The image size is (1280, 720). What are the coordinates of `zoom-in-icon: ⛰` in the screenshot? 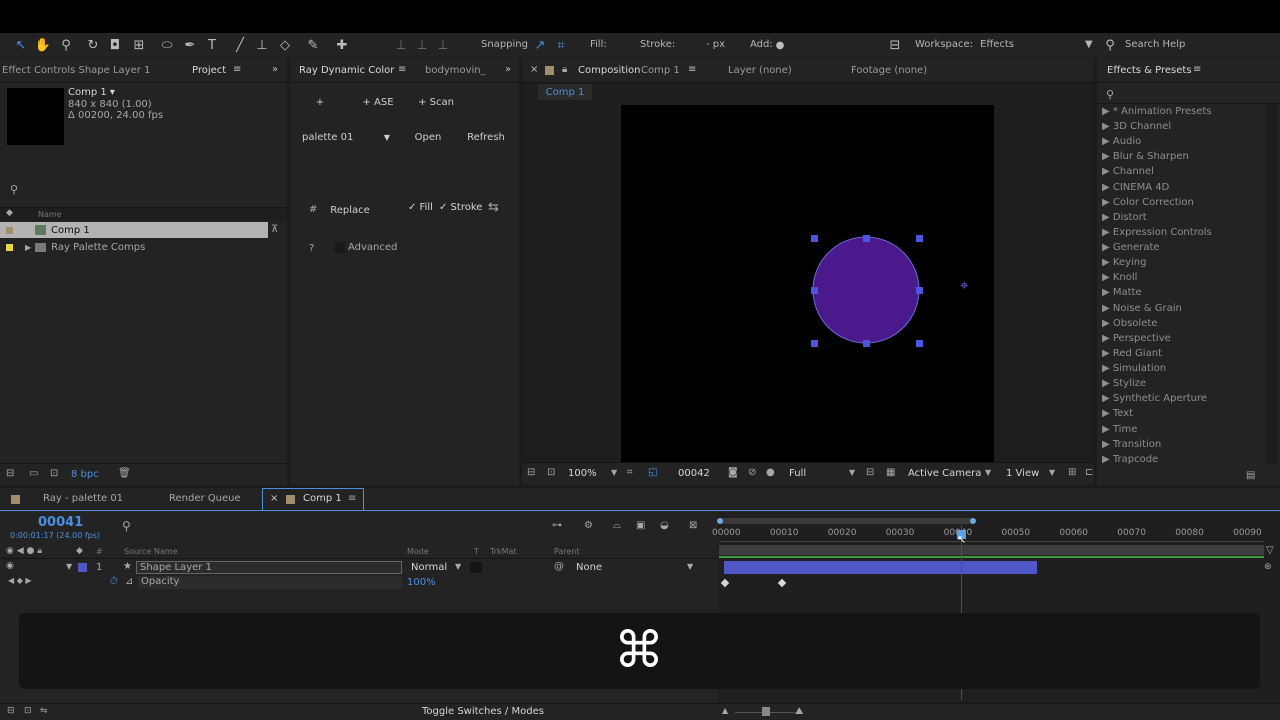 It's located at (799, 711).